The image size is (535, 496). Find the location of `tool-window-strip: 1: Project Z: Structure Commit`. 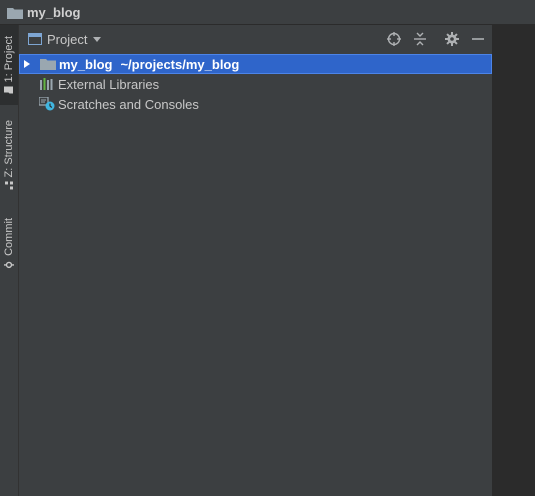

tool-window-strip: 1: Project Z: Structure Commit is located at coordinates (9, 260).